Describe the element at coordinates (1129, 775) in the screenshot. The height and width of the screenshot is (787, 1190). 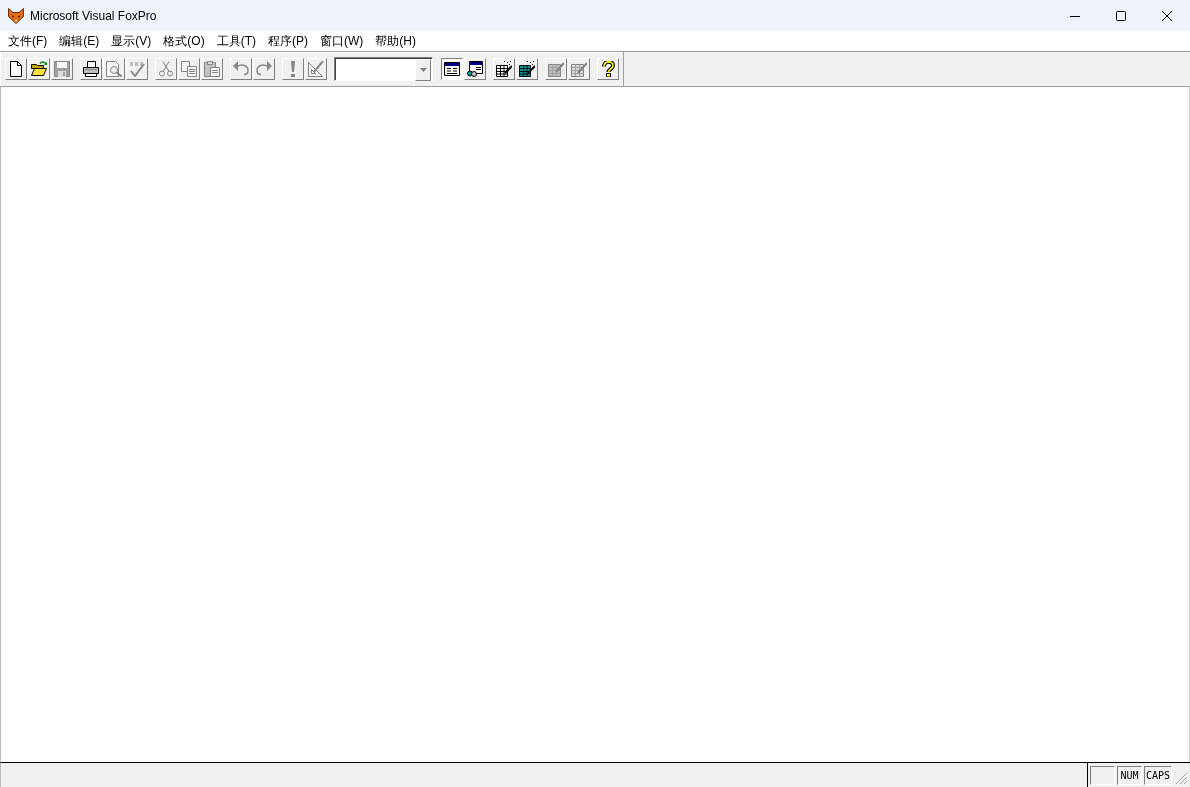
I see `status-indicator: NUM` at that location.